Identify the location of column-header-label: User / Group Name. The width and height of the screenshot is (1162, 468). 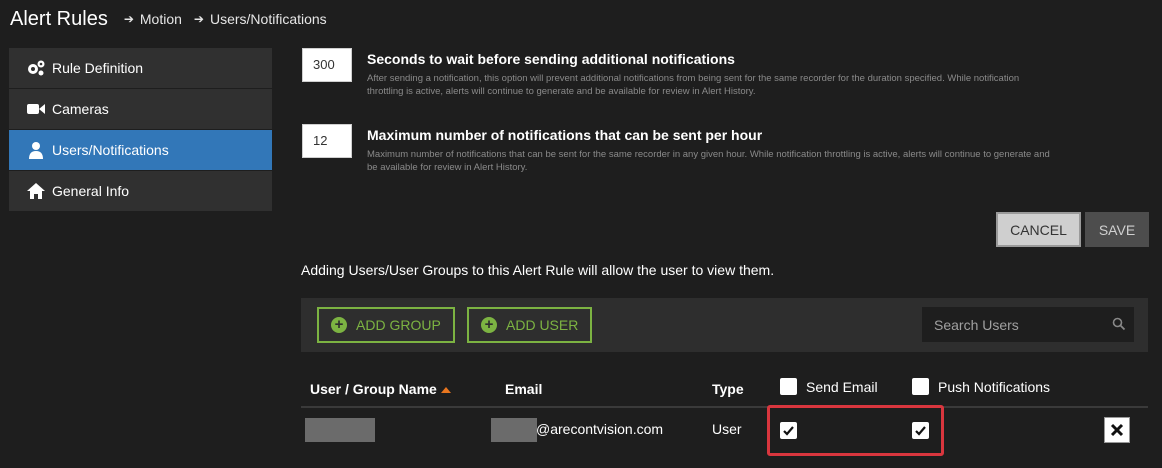
(373, 389).